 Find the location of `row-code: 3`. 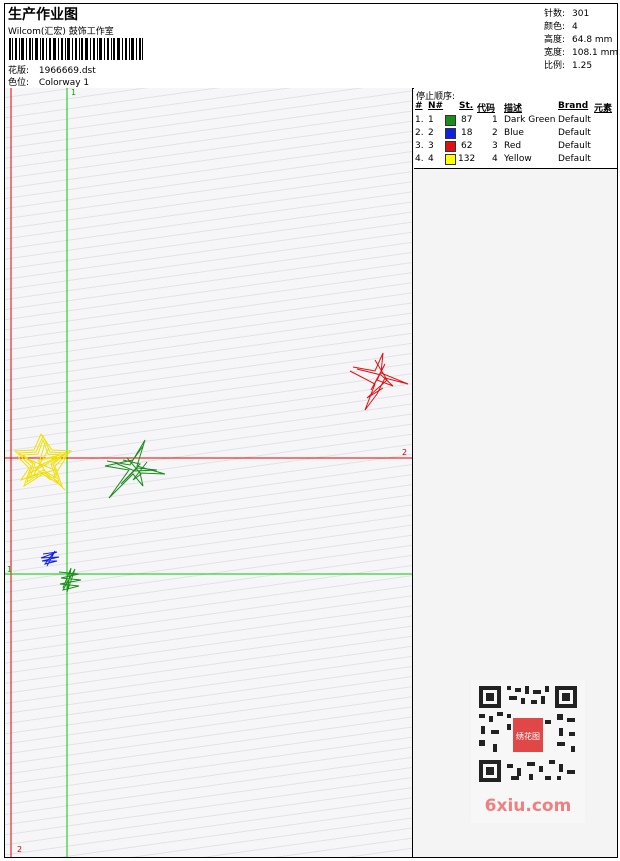

row-code: 3 is located at coordinates (495, 146).